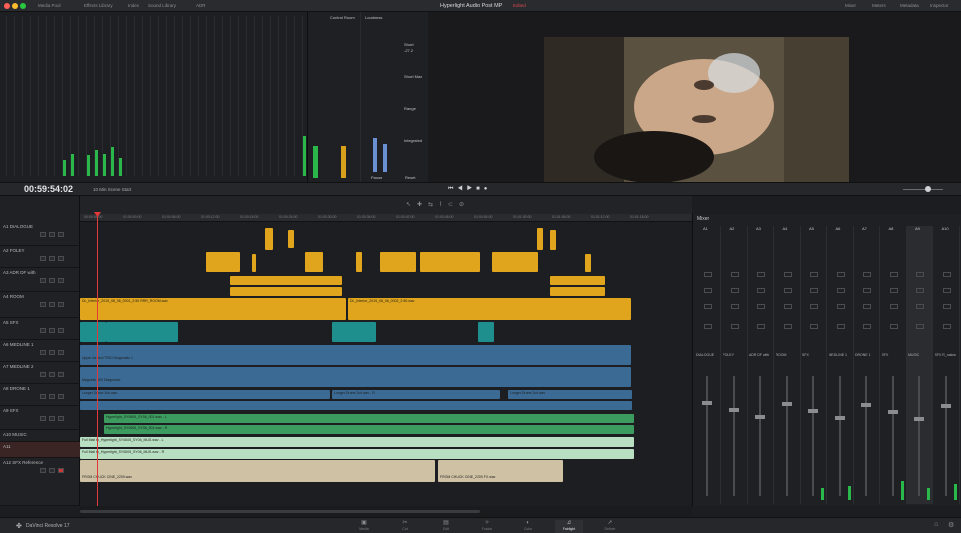 Image resolution: width=961 pixels, height=533 pixels. I want to click on track-header-a10: A10 MUSIC, so click(40, 436).